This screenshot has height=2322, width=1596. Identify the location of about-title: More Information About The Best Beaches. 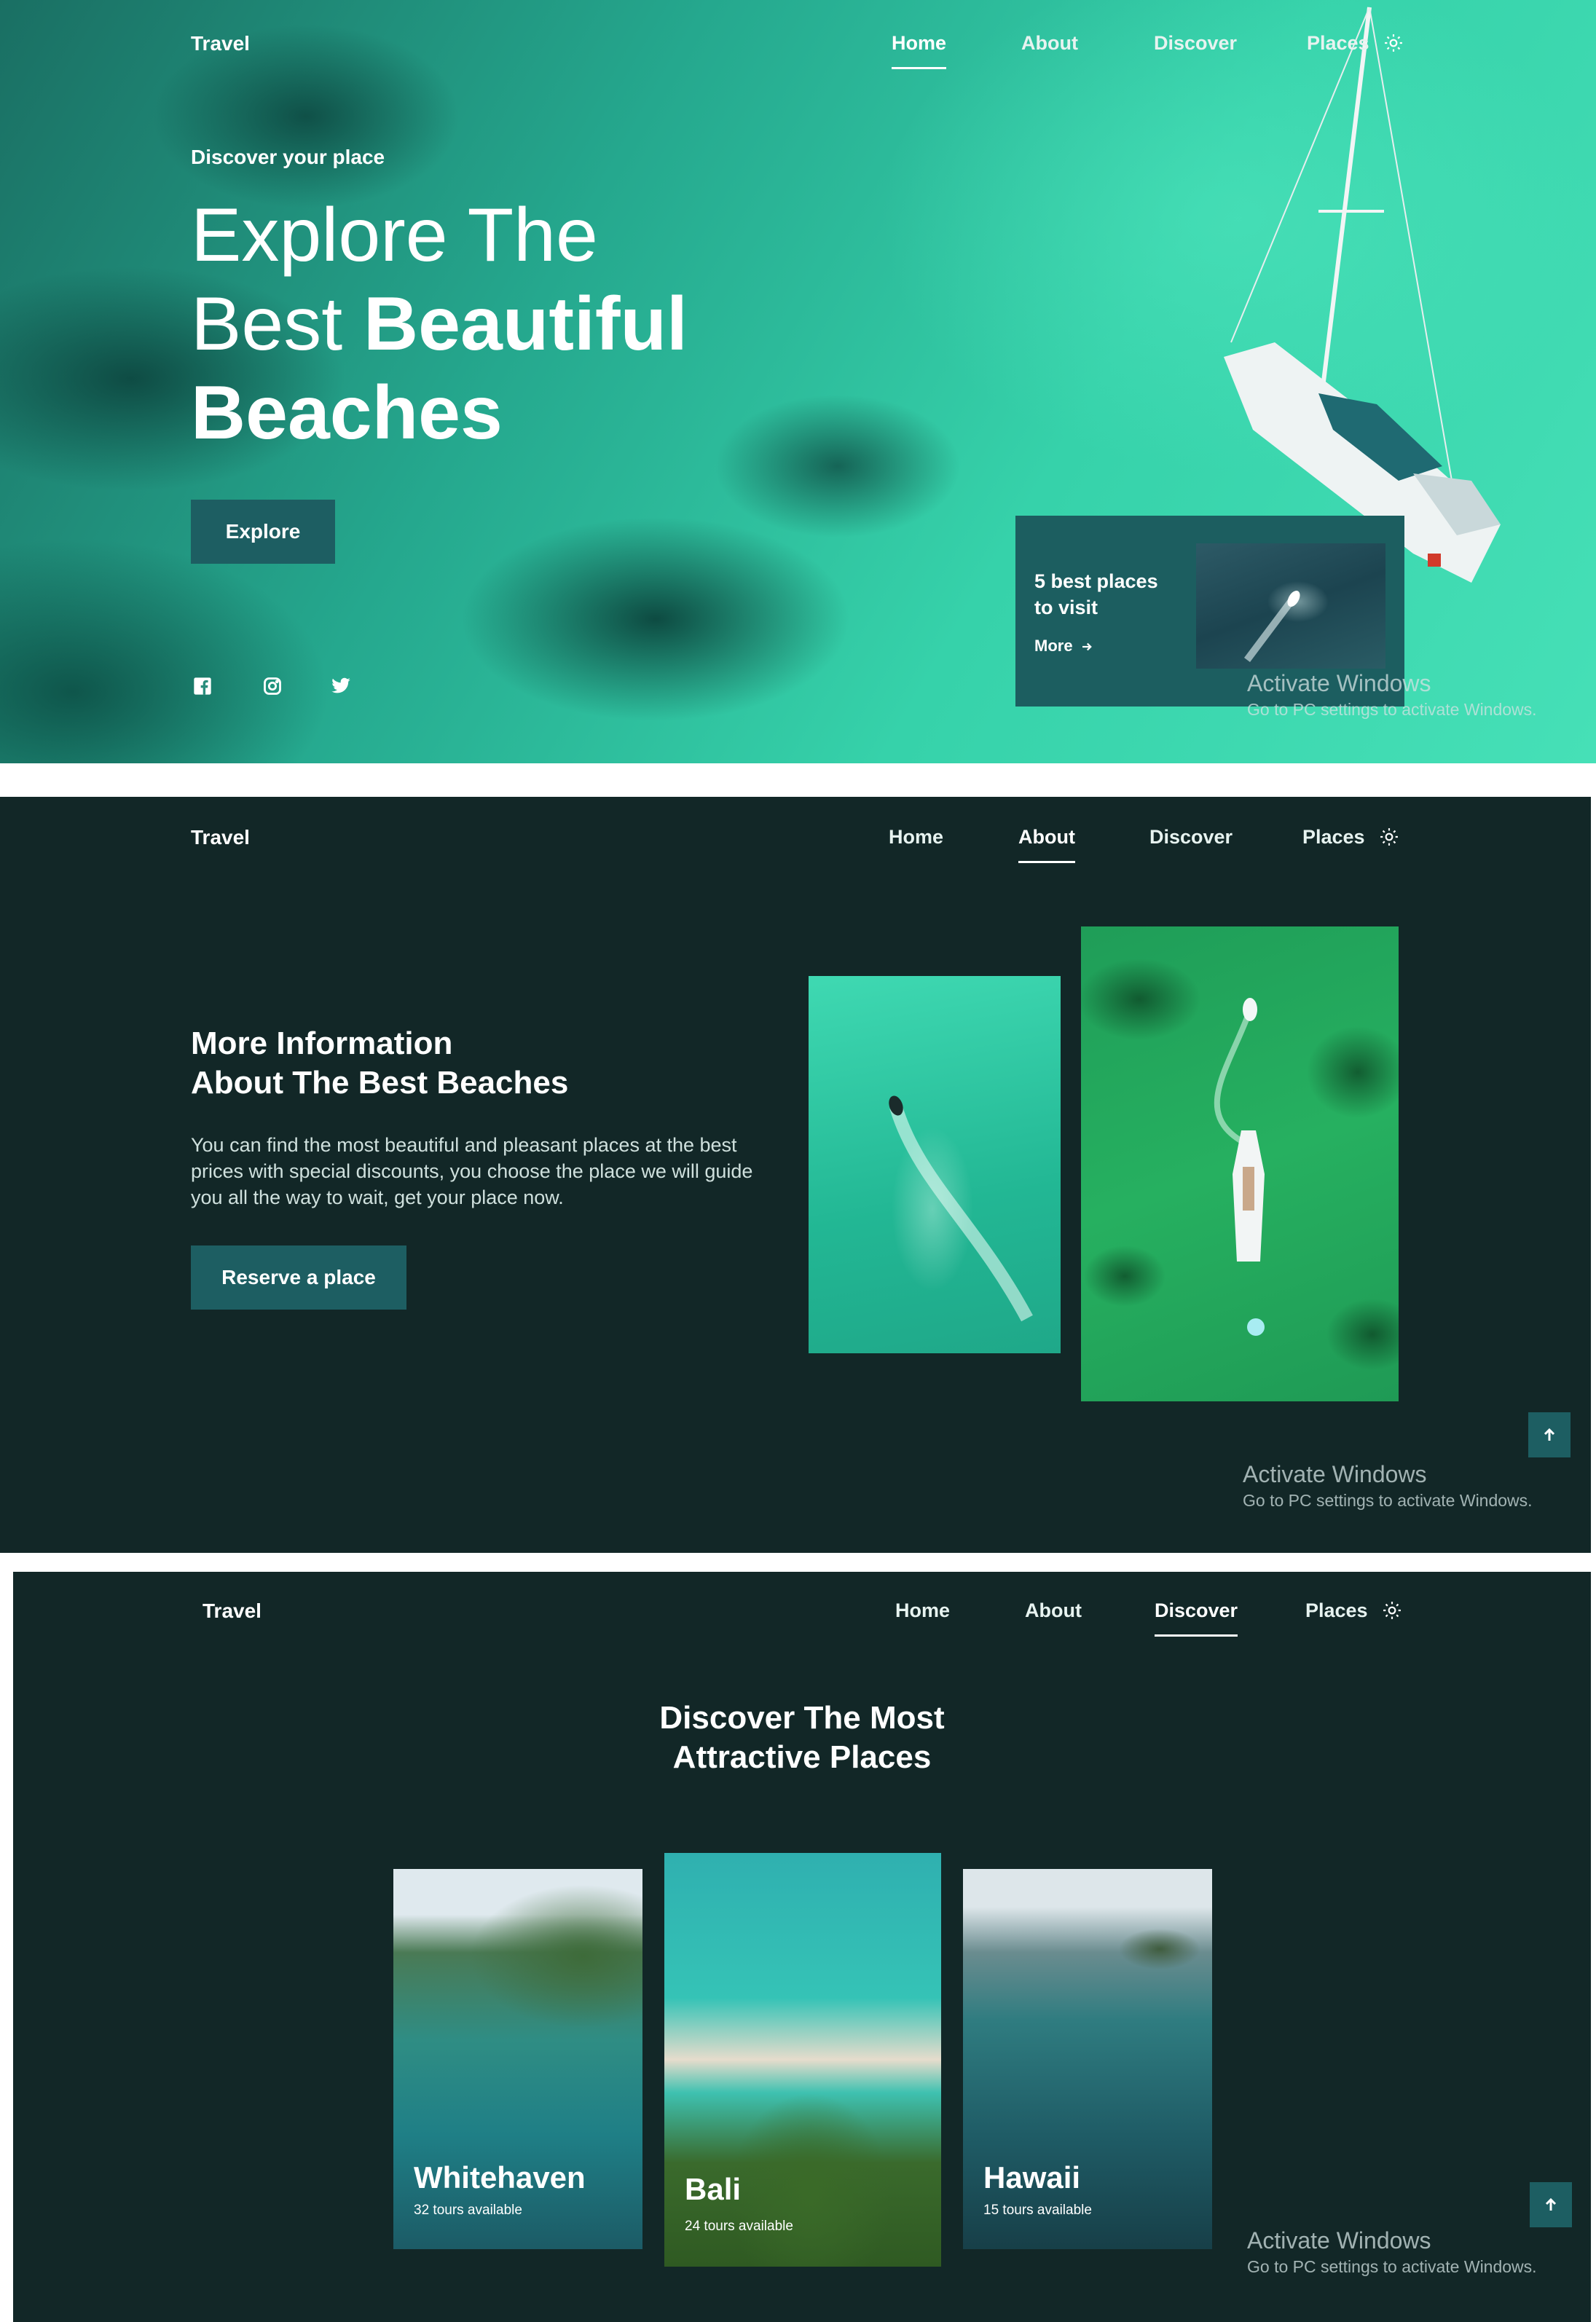
(482, 1063).